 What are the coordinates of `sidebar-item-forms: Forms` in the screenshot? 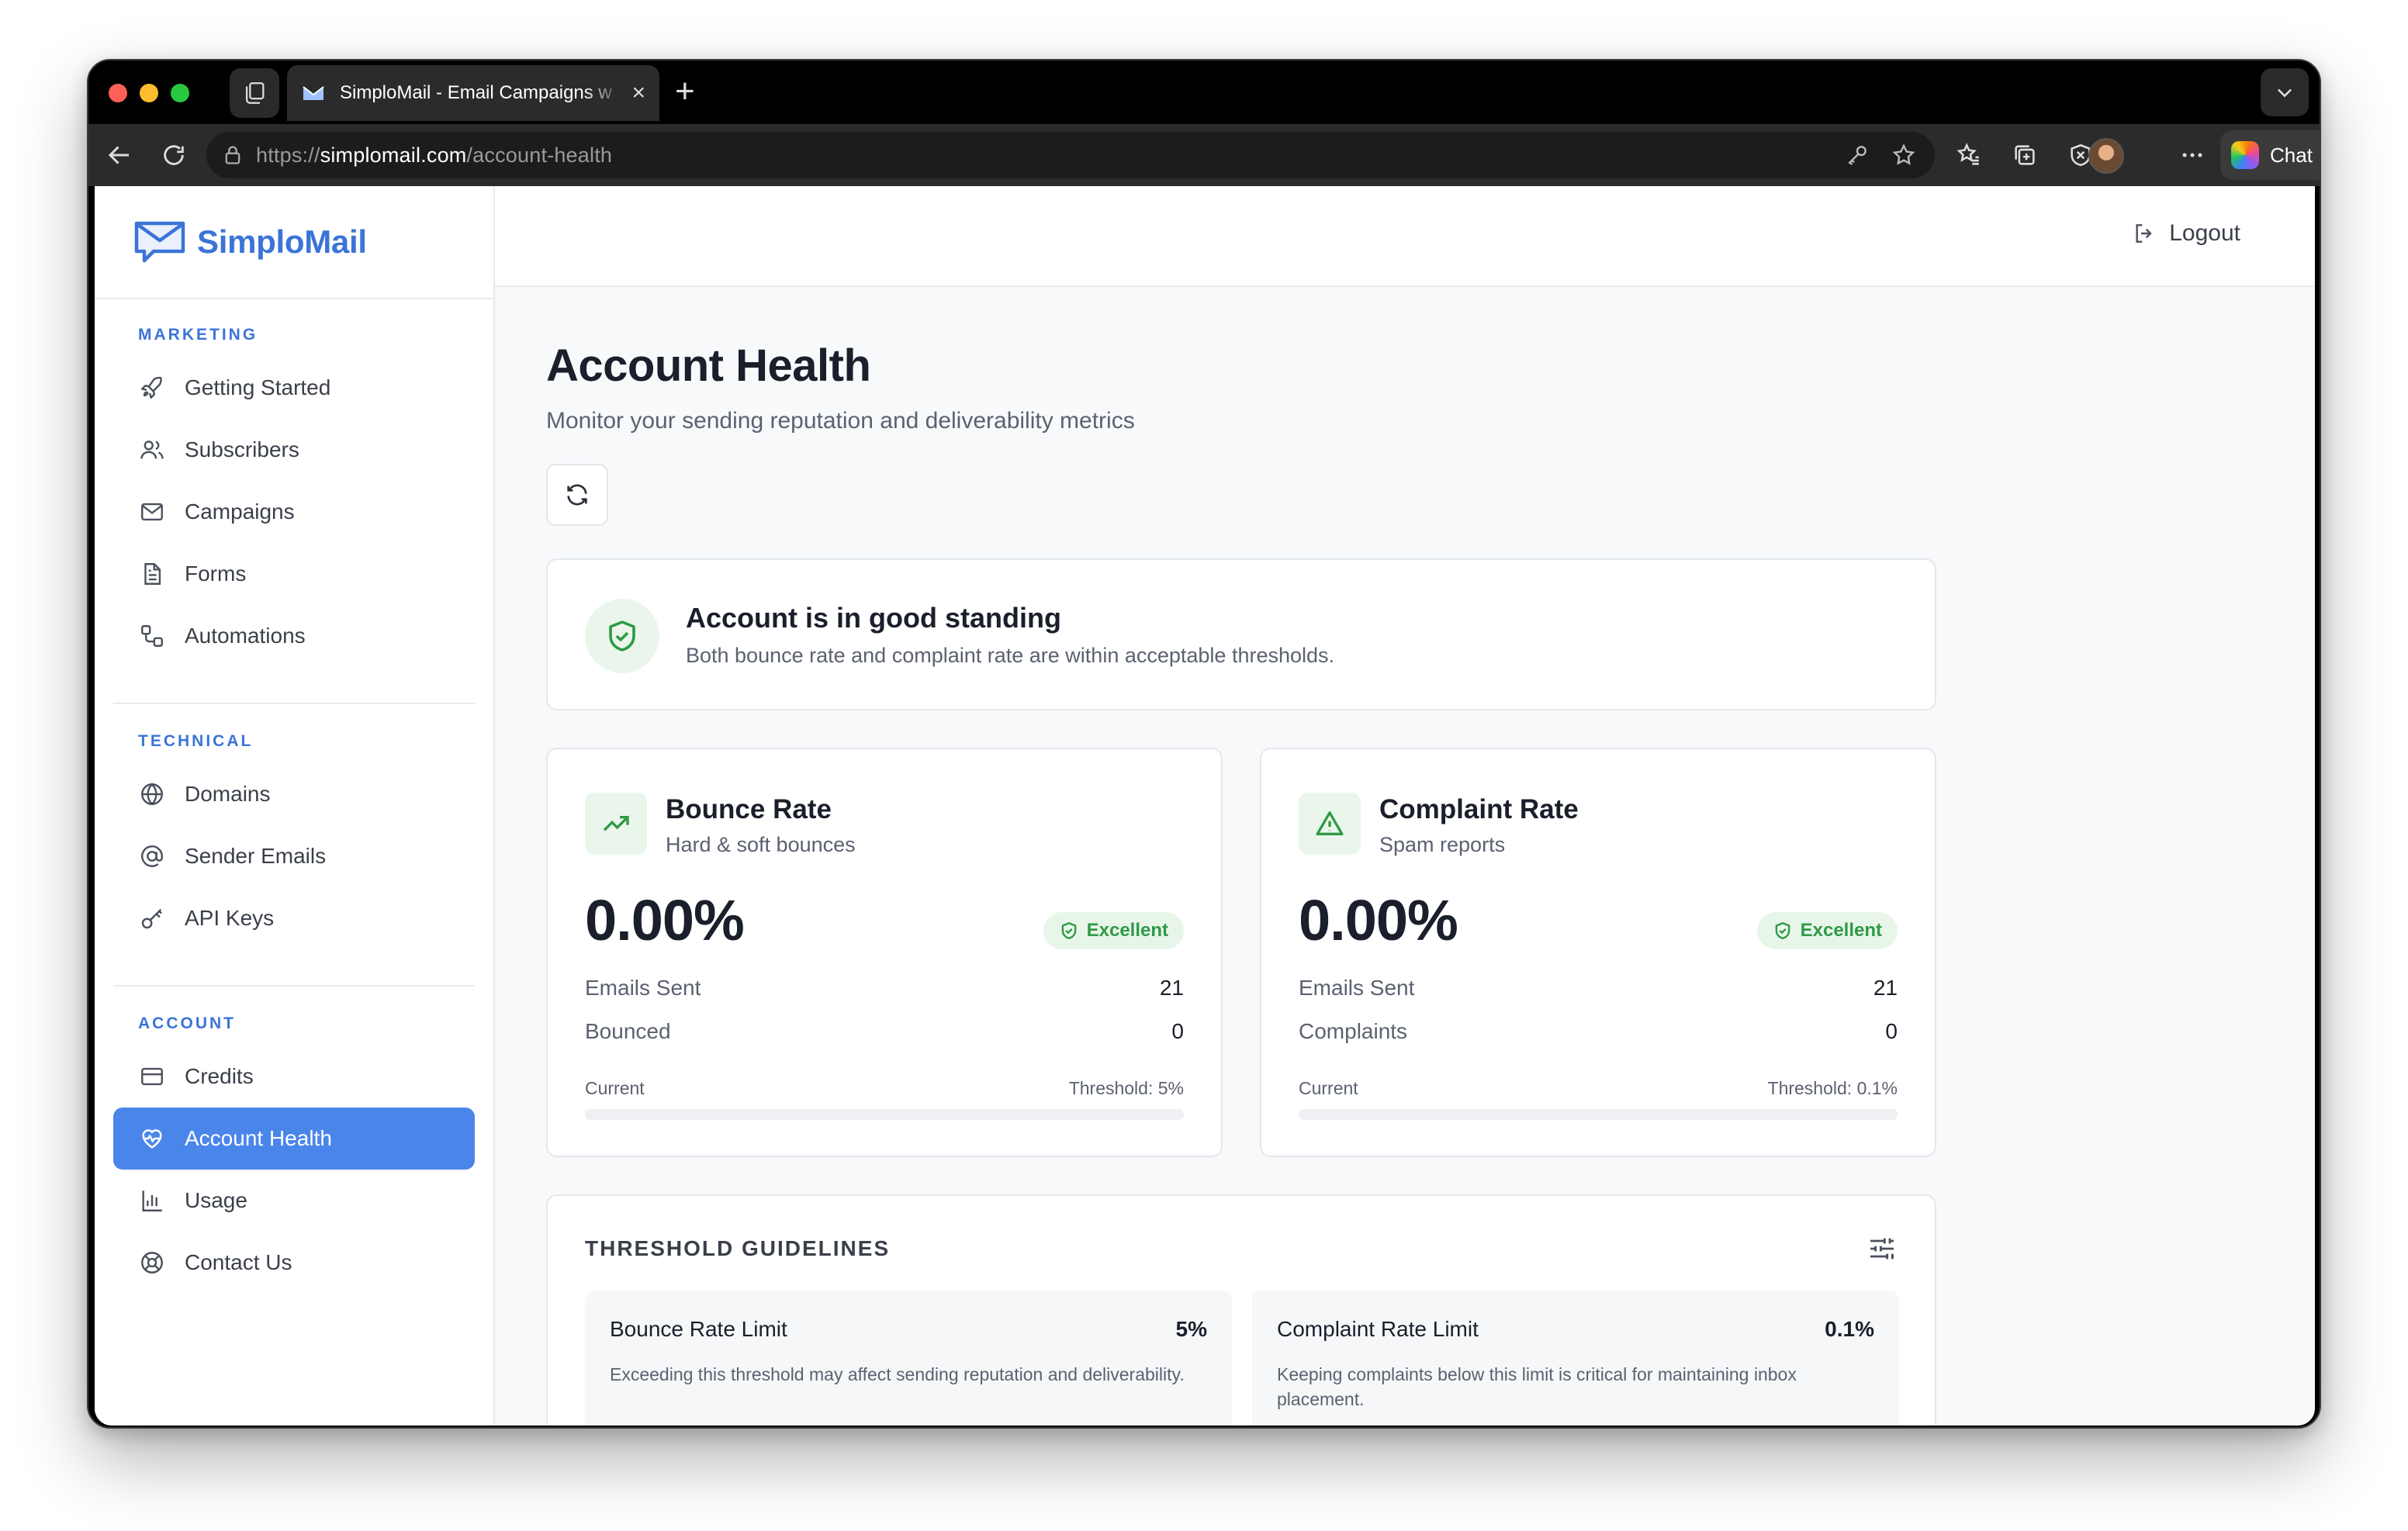 It's located at (294, 574).